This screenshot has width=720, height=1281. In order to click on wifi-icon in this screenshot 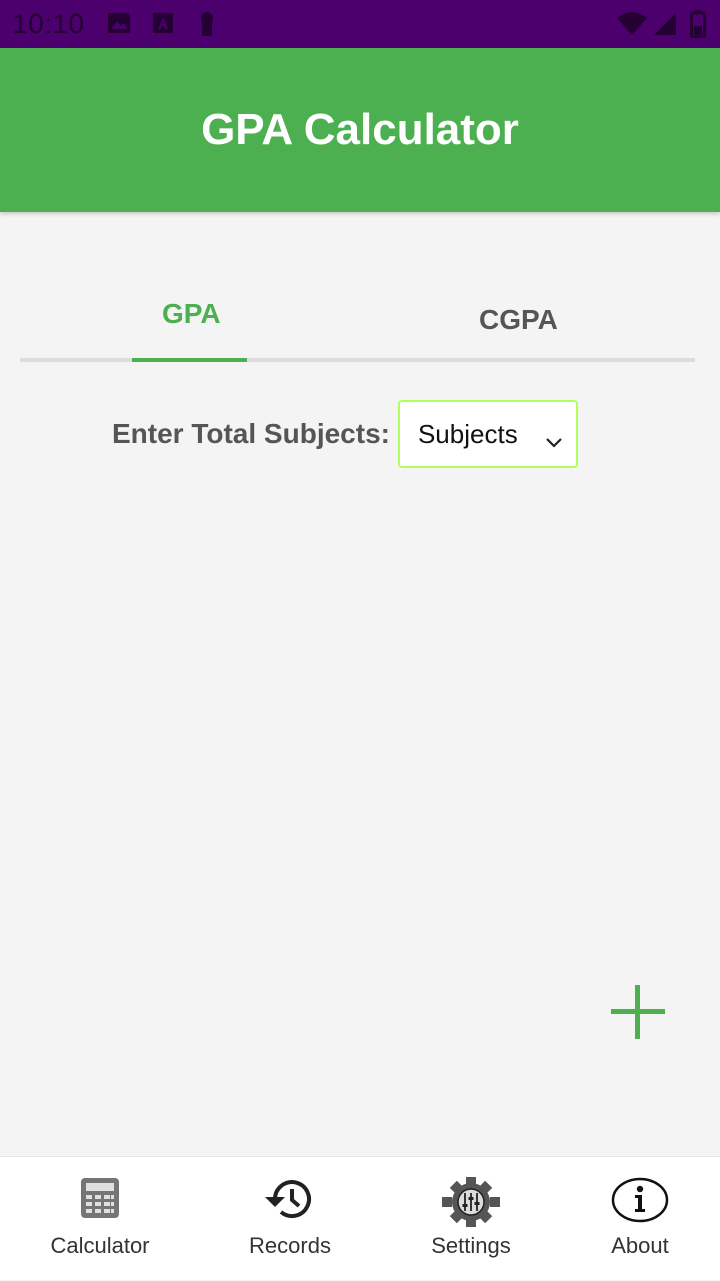, I will do `click(632, 26)`.